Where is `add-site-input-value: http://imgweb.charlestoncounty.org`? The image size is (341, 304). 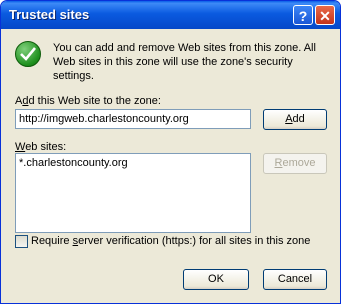
add-site-input-value: http://imgweb.charlestoncounty.org is located at coordinates (104, 119).